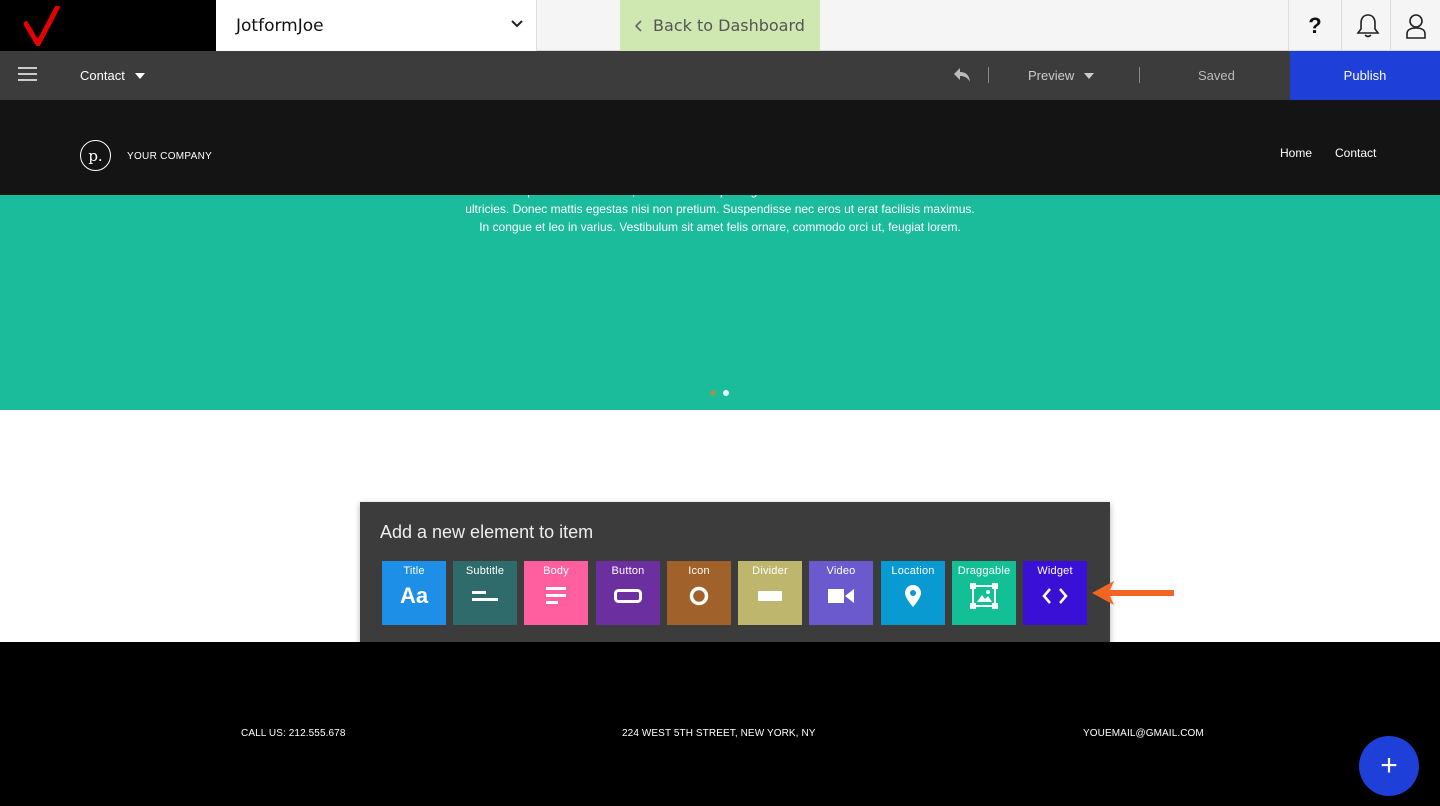 Image resolution: width=1440 pixels, height=806 pixels. What do you see at coordinates (1055, 596) in the screenshot?
I see `code-brackets-icon` at bounding box center [1055, 596].